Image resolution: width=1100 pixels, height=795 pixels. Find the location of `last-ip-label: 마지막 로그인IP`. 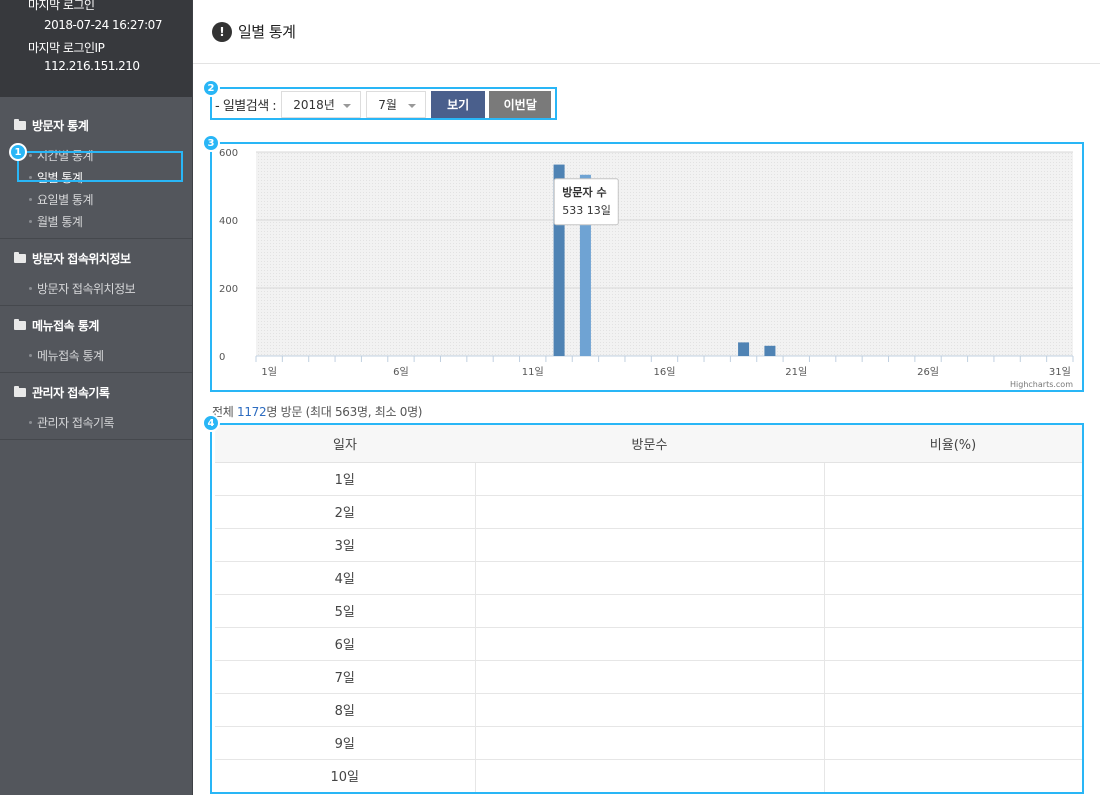

last-ip-label: 마지막 로그인IP is located at coordinates (66, 48).